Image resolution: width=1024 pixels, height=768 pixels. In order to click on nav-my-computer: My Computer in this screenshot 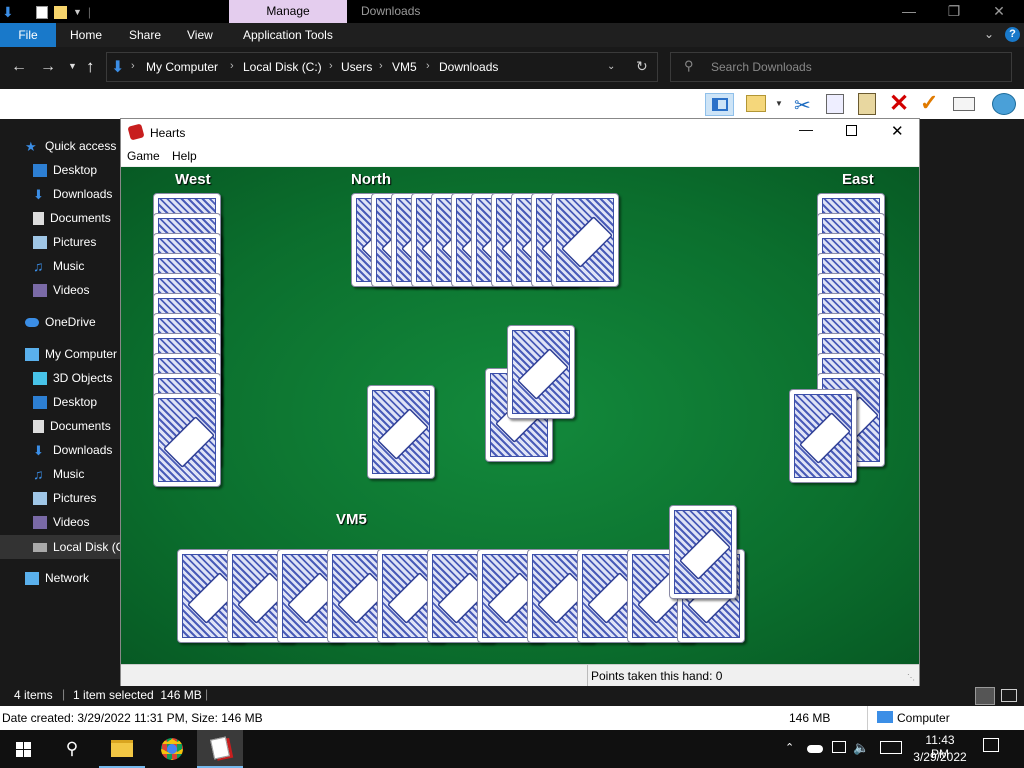, I will do `click(71, 354)`.